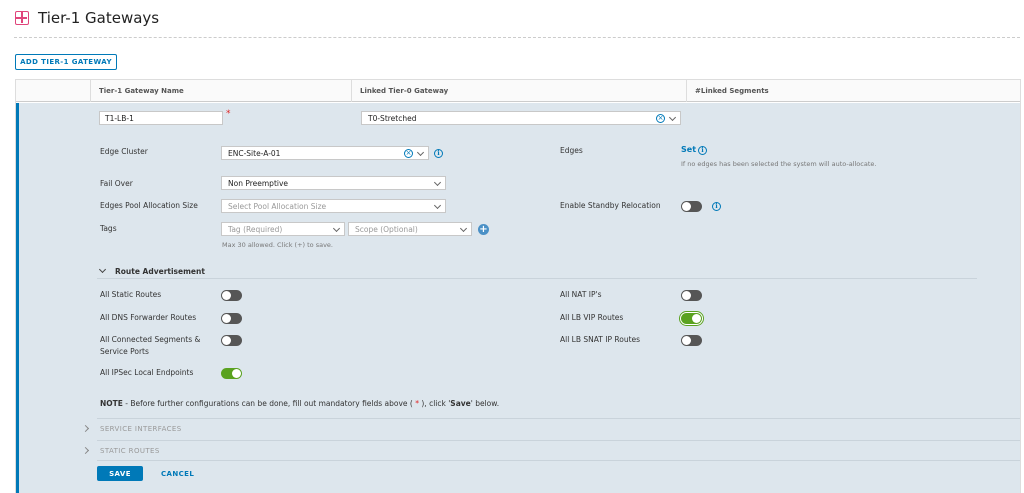 The width and height of the screenshot is (1024, 493). What do you see at coordinates (119, 118) in the screenshot?
I see `gateway-name-value: T1-LB-1` at bounding box center [119, 118].